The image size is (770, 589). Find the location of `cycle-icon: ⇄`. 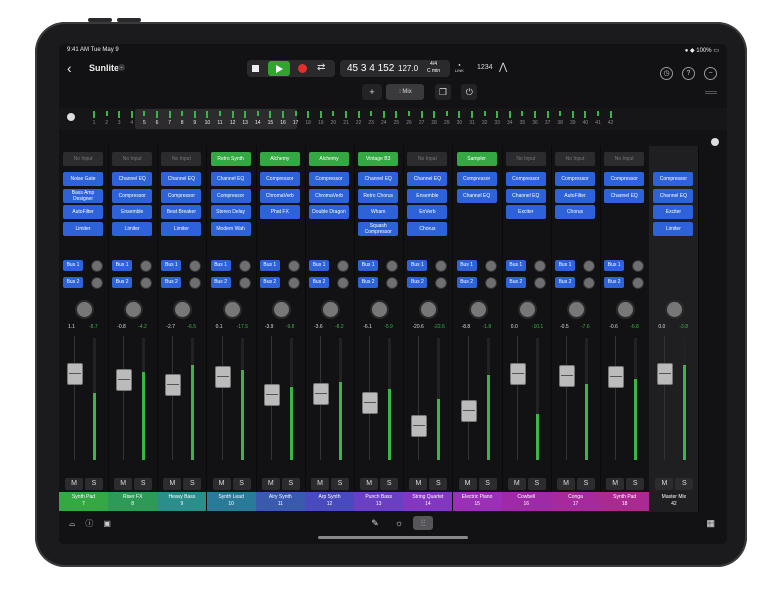

cycle-icon: ⇄ is located at coordinates (321, 67).